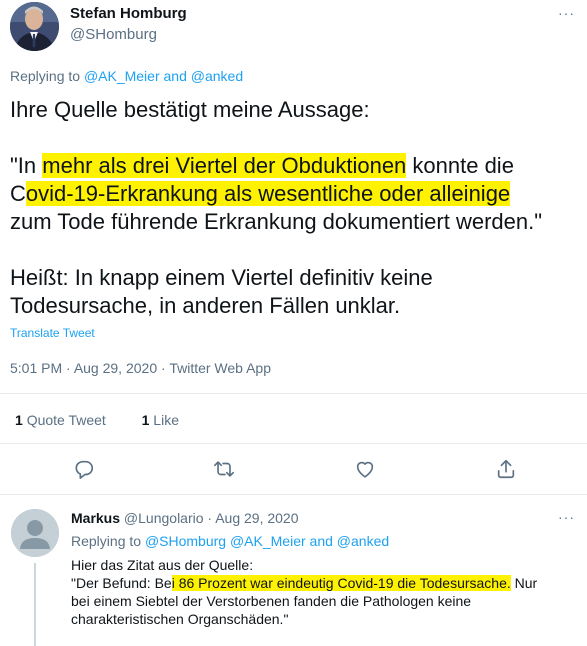 Image resolution: width=587 pixels, height=646 pixels. What do you see at coordinates (524, 583) in the screenshot?
I see `quote-text: Nur` at bounding box center [524, 583].